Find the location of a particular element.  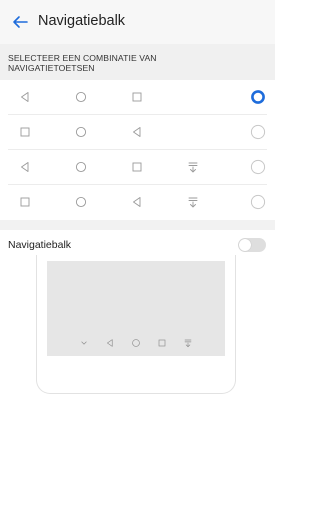

toggle-knob is located at coordinates (245, 245).